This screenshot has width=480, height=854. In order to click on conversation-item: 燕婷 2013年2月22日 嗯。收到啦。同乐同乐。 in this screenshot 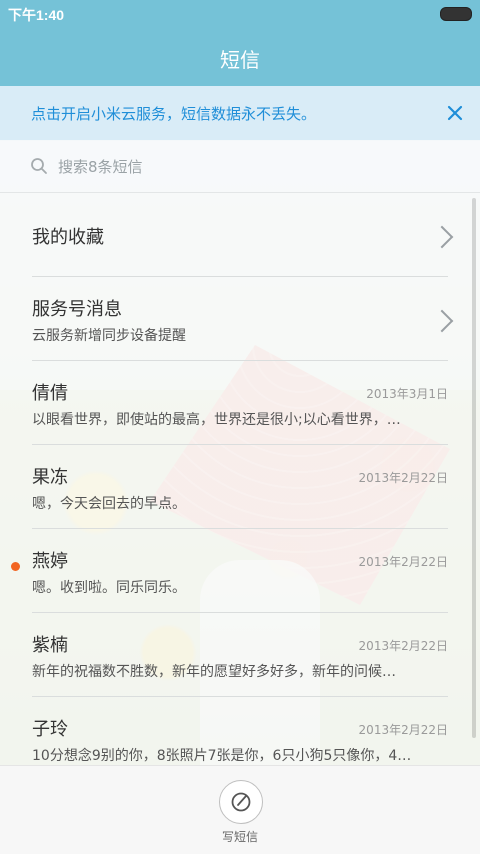, I will do `click(240, 571)`.